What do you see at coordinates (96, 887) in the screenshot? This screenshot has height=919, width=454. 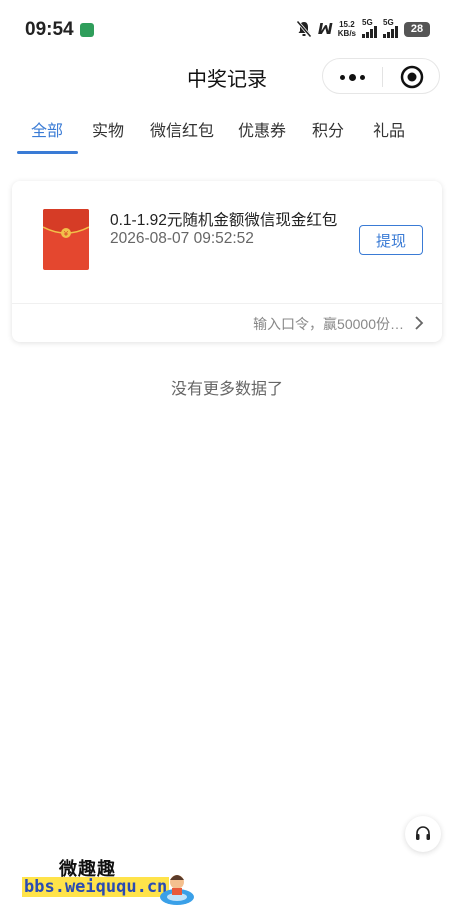 I see `watermark-url: bbs.weiququ.cn` at bounding box center [96, 887].